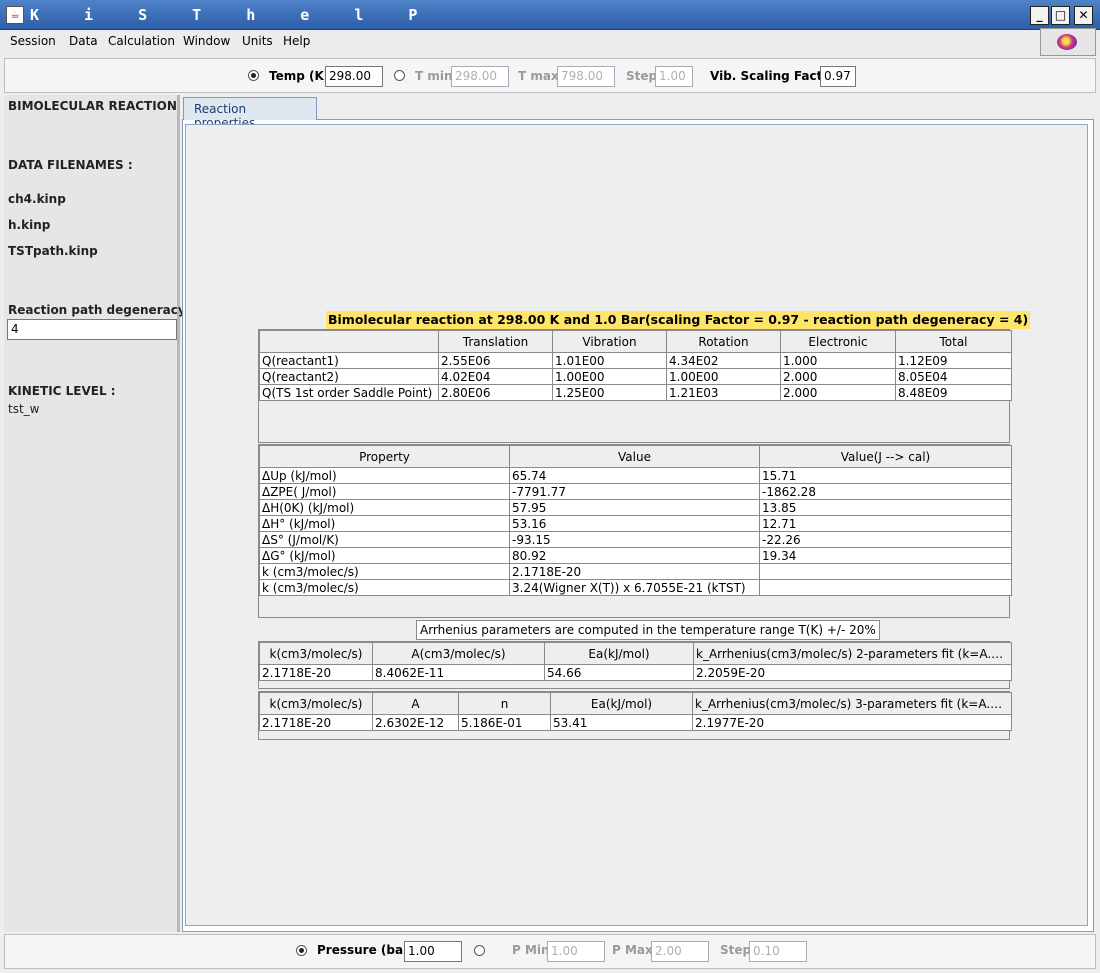 The height and width of the screenshot is (973, 1100). What do you see at coordinates (301, 950) in the screenshot?
I see `pressure-radio` at bounding box center [301, 950].